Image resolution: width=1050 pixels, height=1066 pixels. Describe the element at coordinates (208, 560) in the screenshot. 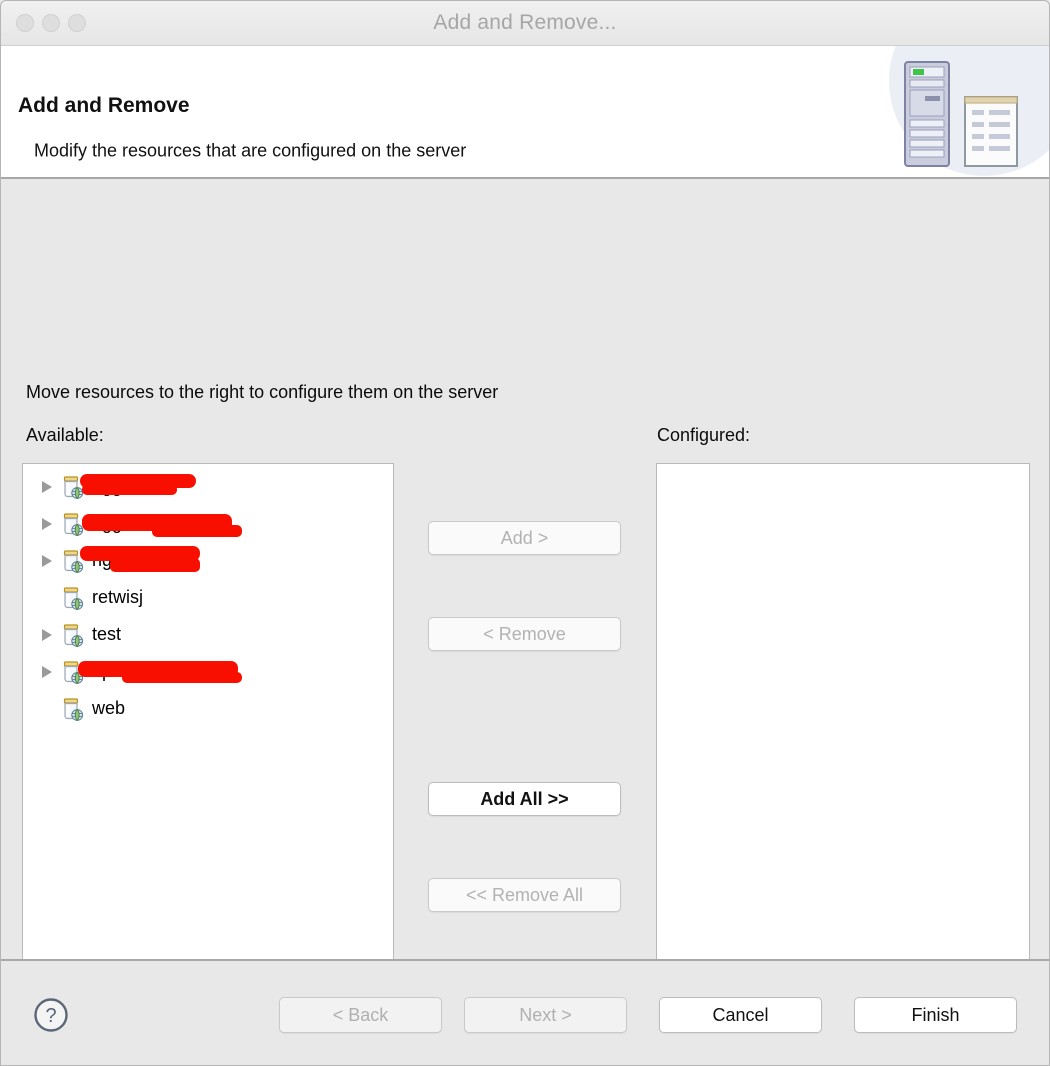

I see `tree-item: hggirlee` at that location.